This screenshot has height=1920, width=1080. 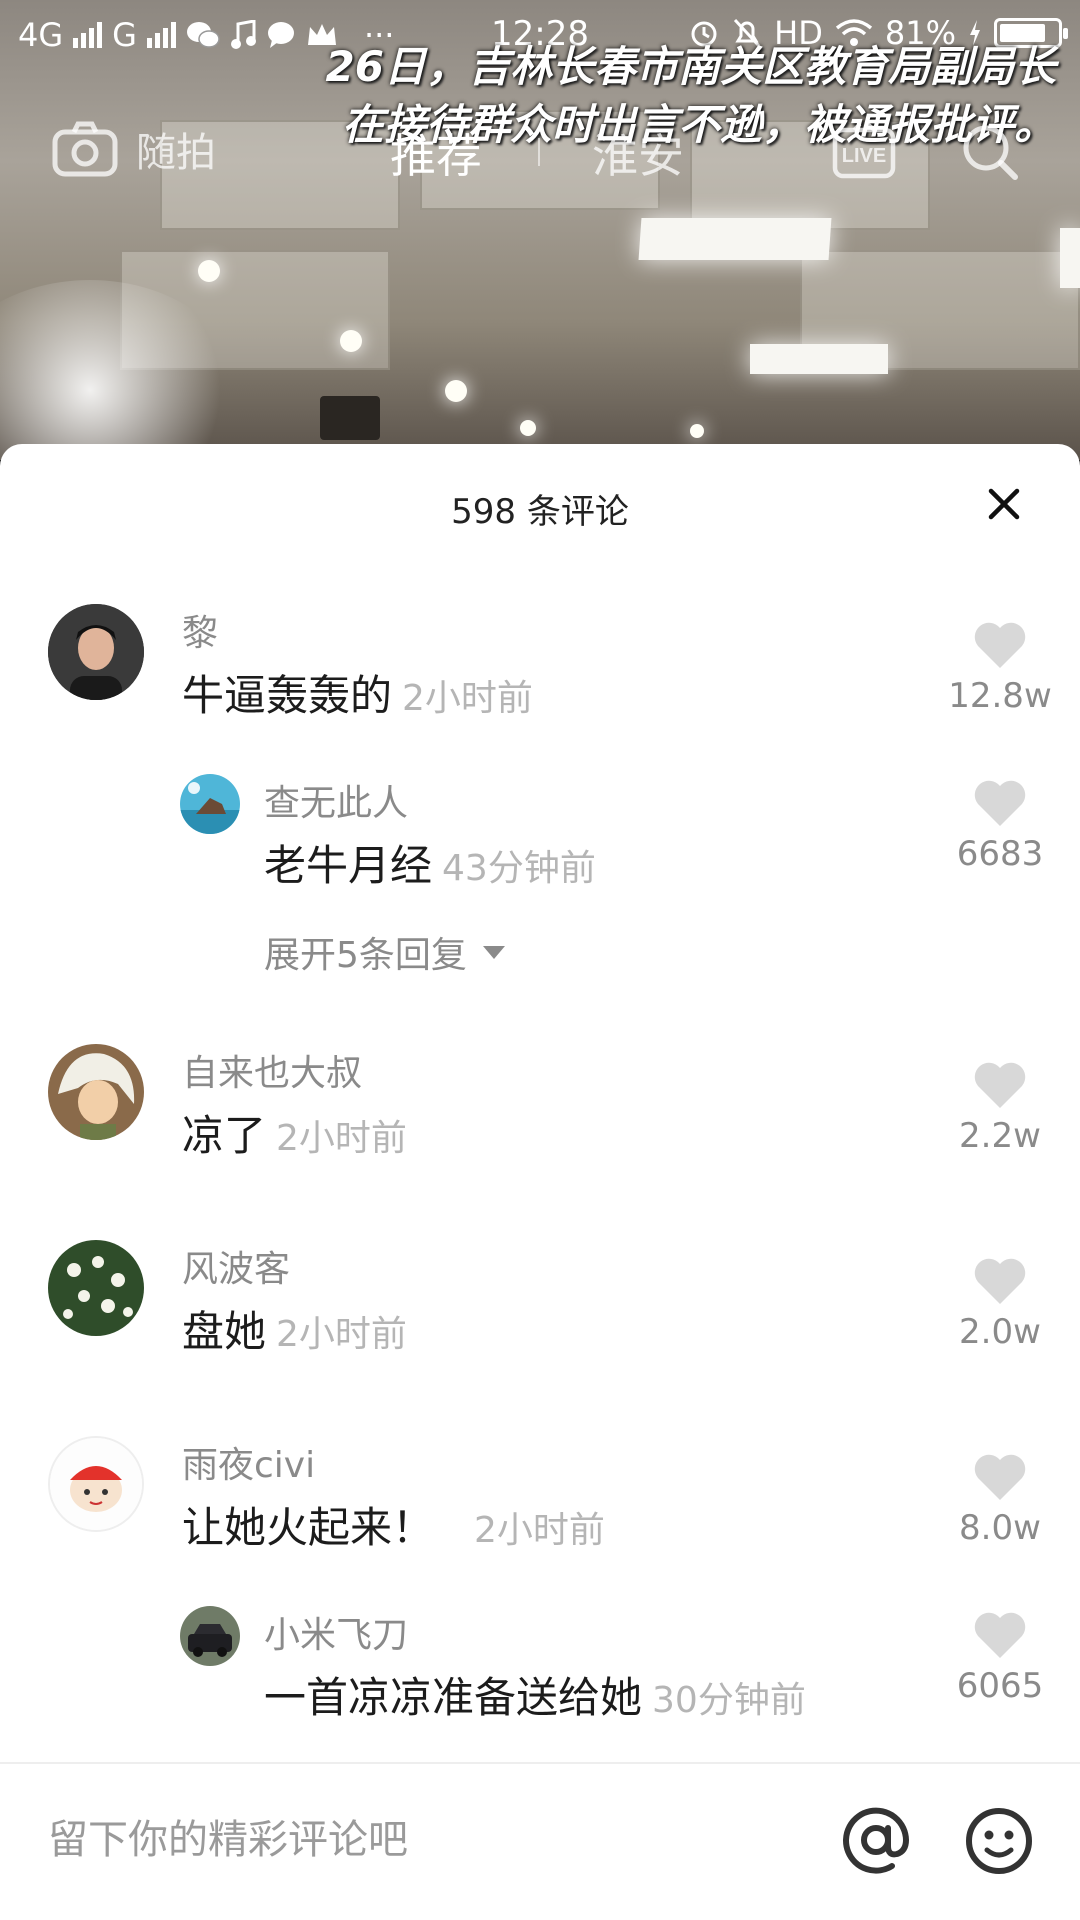 I want to click on comment-username: 风波客, so click(x=236, y=1266).